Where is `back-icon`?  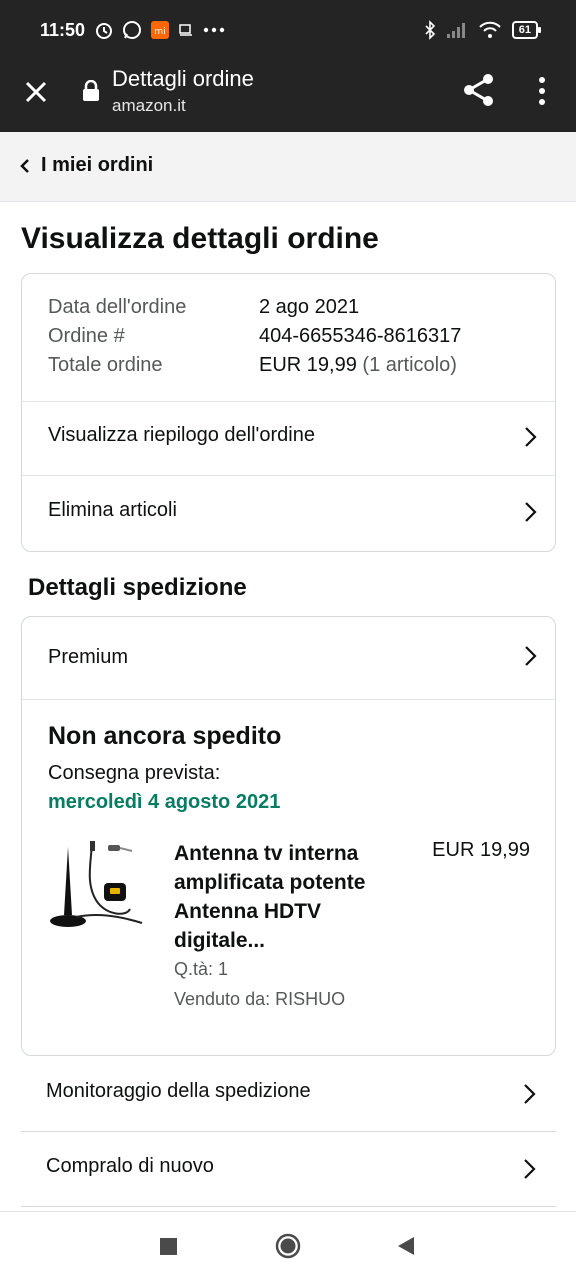
back-icon is located at coordinates (406, 1246).